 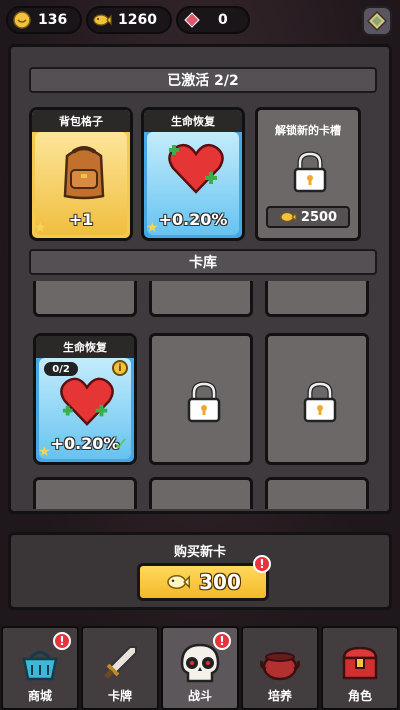 What do you see at coordinates (280, 663) in the screenshot?
I see `cauldron-icon` at bounding box center [280, 663].